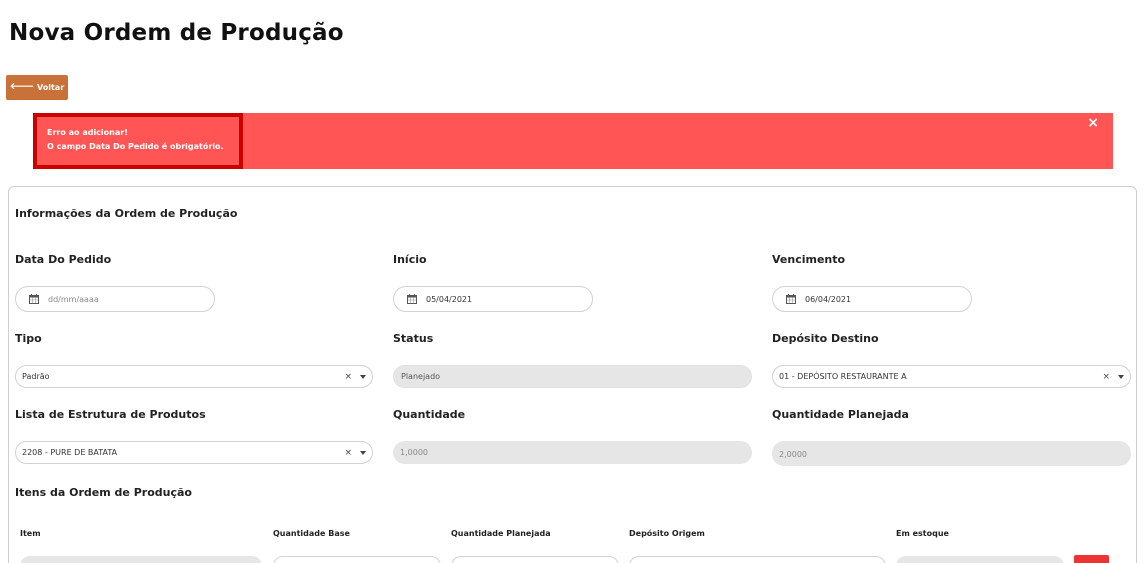  I want to click on error-detail: O campo Data Do Pedido é obrigatório., so click(135, 146).